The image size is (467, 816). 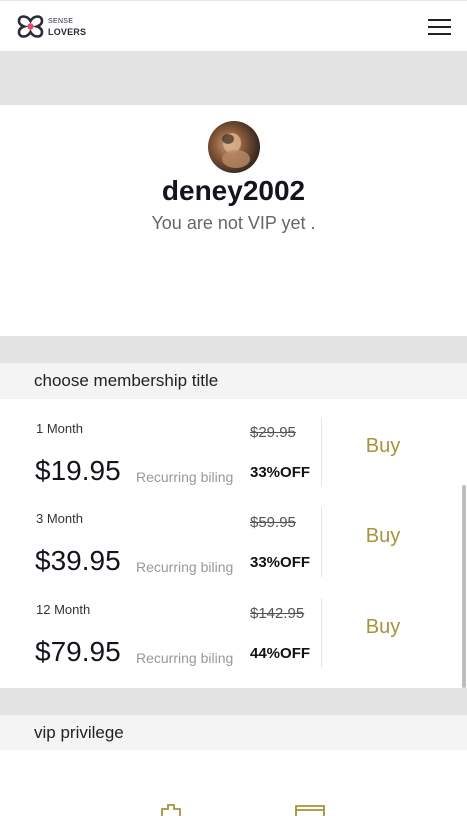 I want to click on plan-price: $19.95, so click(x=78, y=470).